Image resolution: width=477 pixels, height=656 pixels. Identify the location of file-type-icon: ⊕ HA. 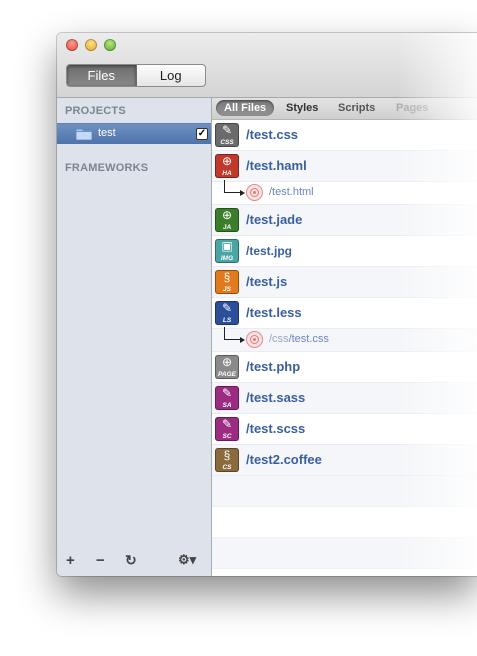
(227, 166).